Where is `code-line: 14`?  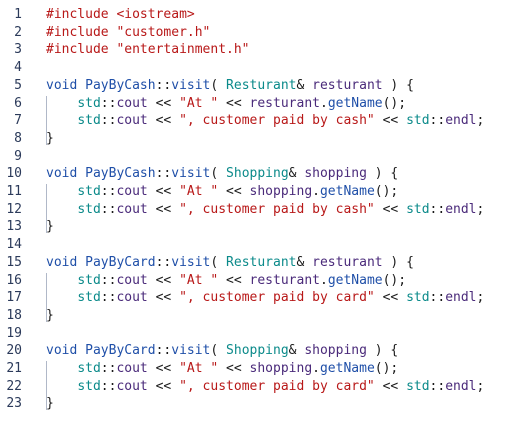 code-line: 14 is located at coordinates (255, 245).